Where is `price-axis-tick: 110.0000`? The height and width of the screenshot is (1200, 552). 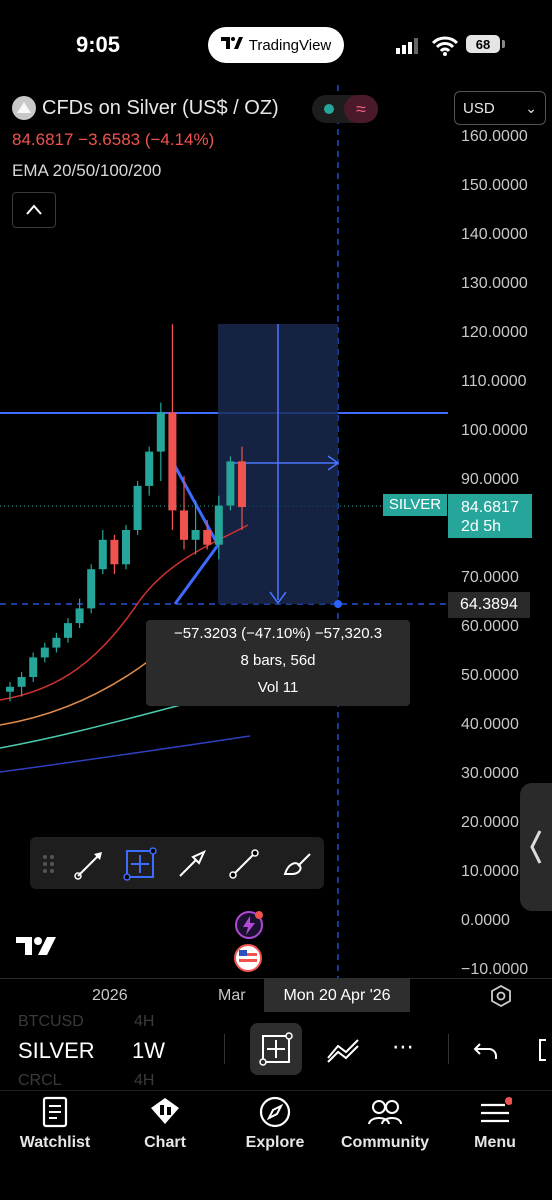
price-axis-tick: 110.0000 is located at coordinates (494, 381).